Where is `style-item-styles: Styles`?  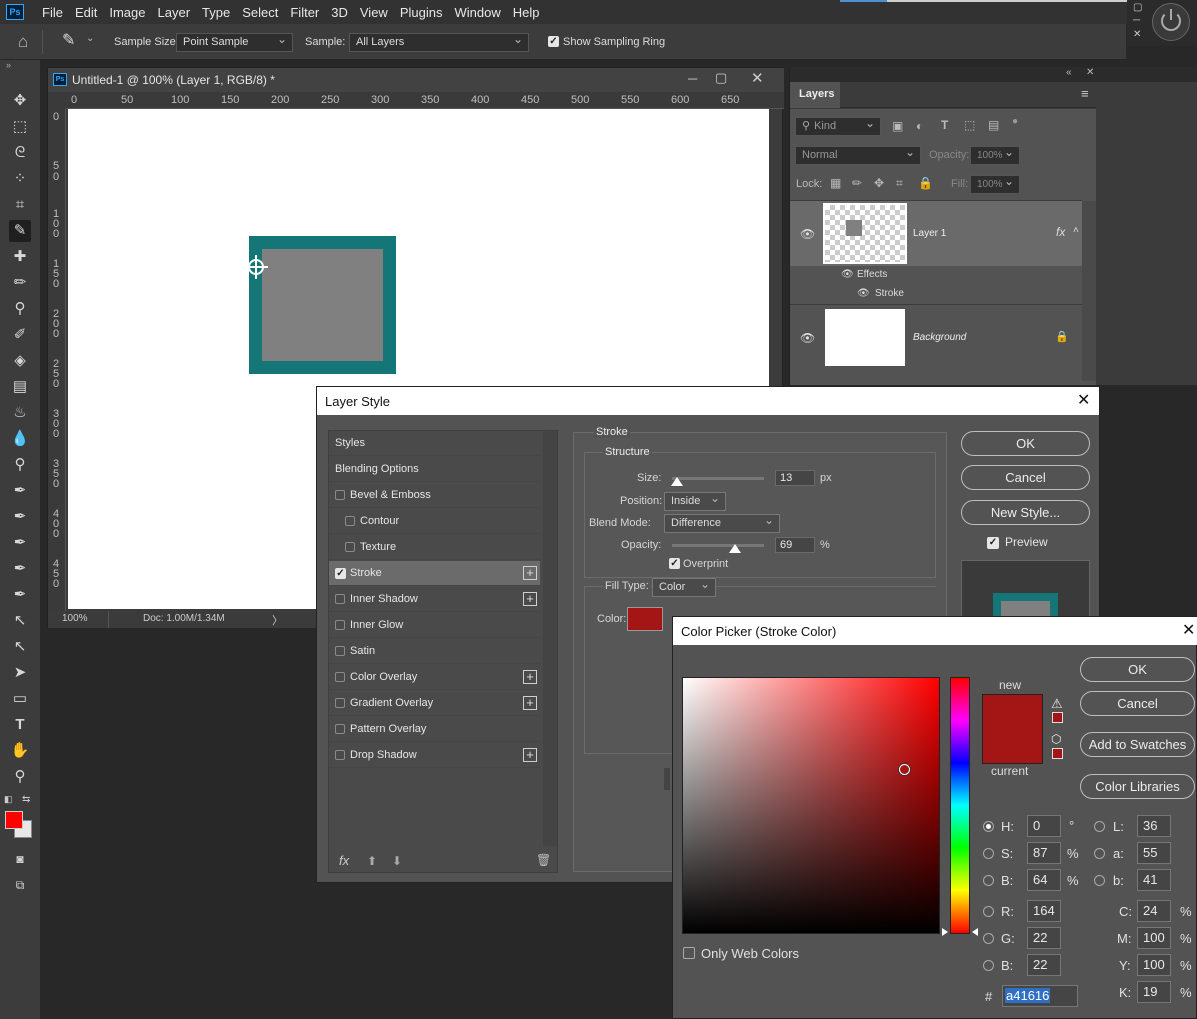 style-item-styles: Styles is located at coordinates (434, 443).